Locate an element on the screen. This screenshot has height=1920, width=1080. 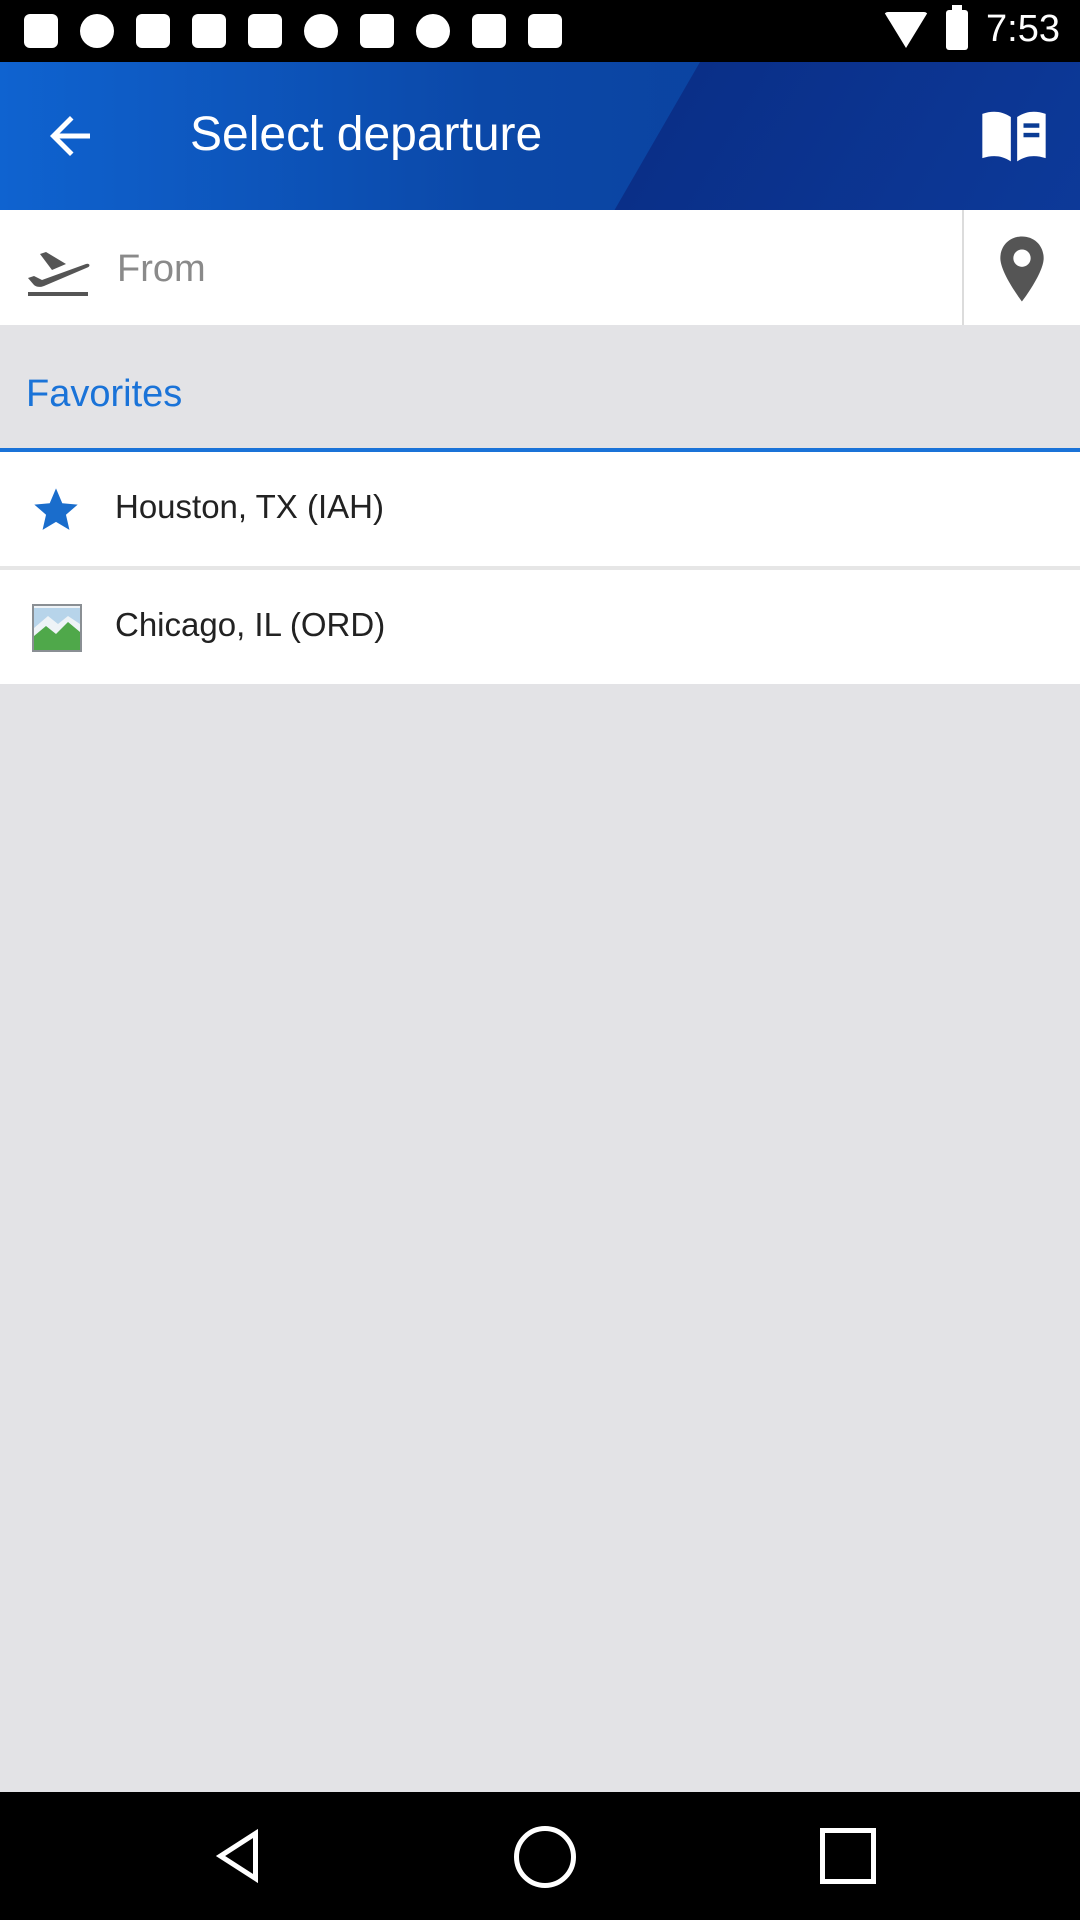
favorite-item-houston: Houston, TX (IAH) is located at coordinates (540, 509).